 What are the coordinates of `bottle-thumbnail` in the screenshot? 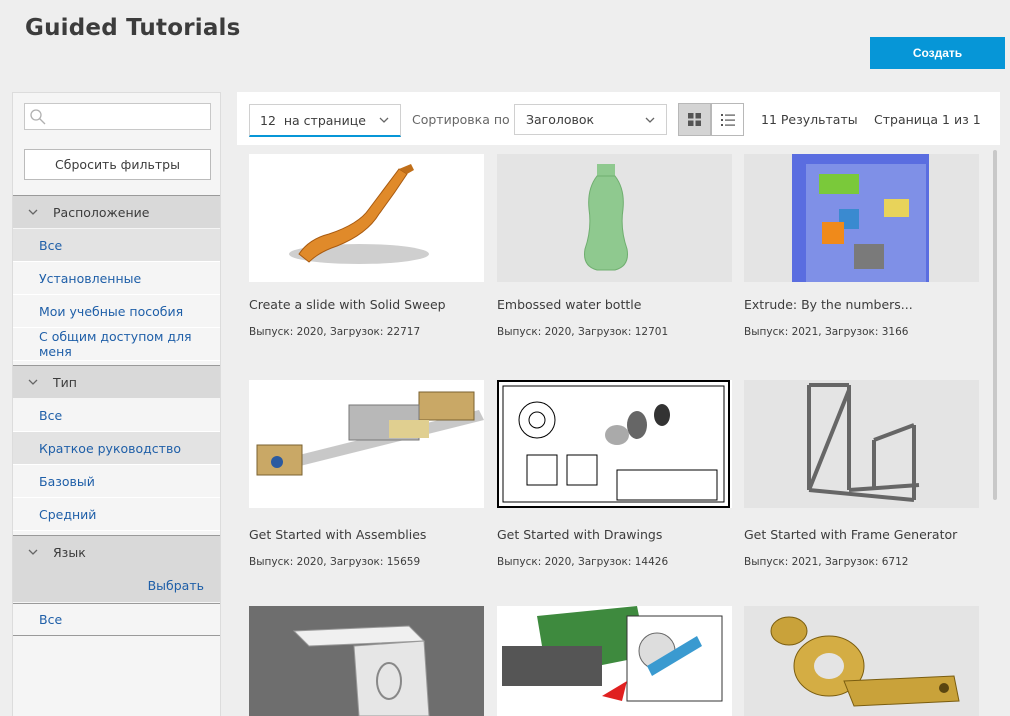 It's located at (614, 218).